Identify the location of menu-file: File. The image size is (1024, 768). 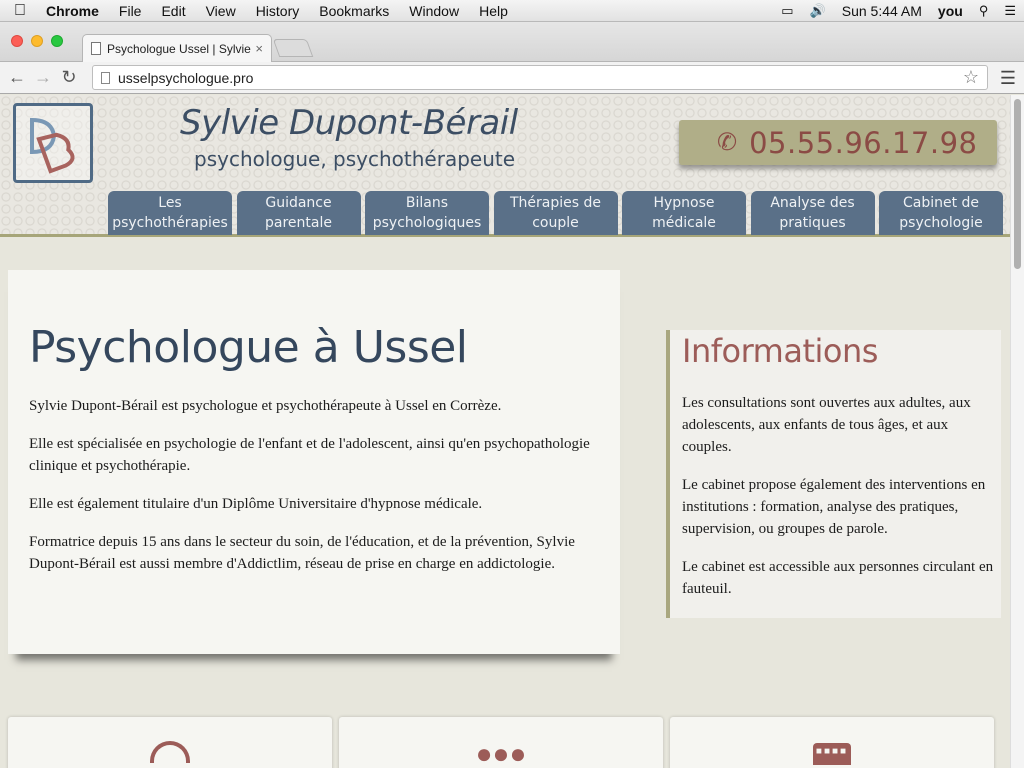
(130, 11).